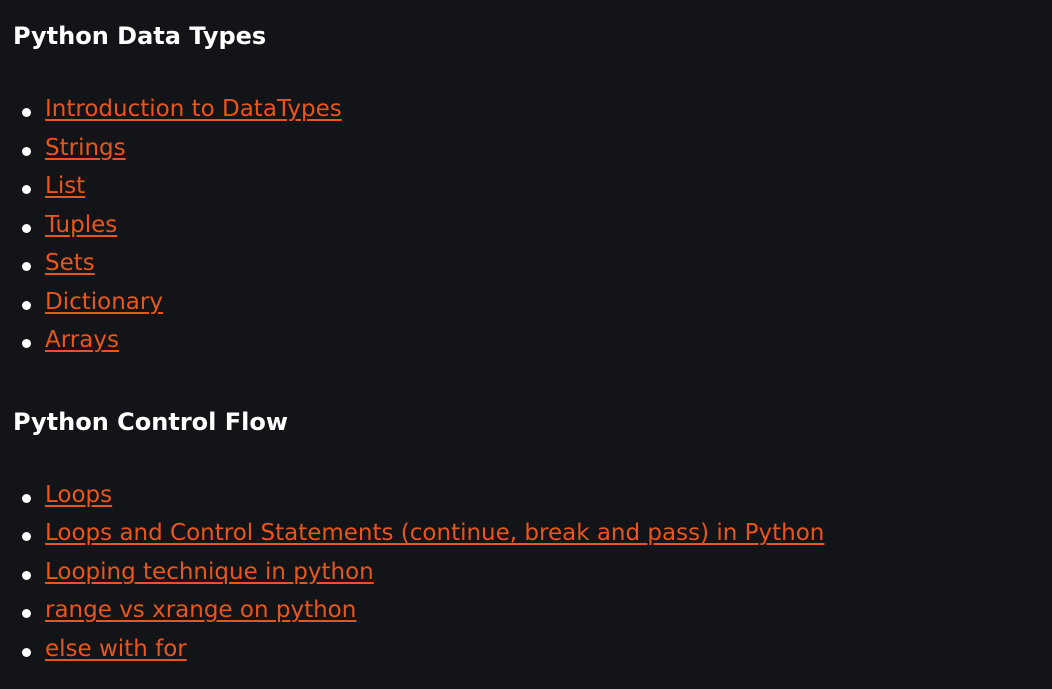 The image size is (1052, 689). I want to click on list-item: Tuples, so click(528, 228).